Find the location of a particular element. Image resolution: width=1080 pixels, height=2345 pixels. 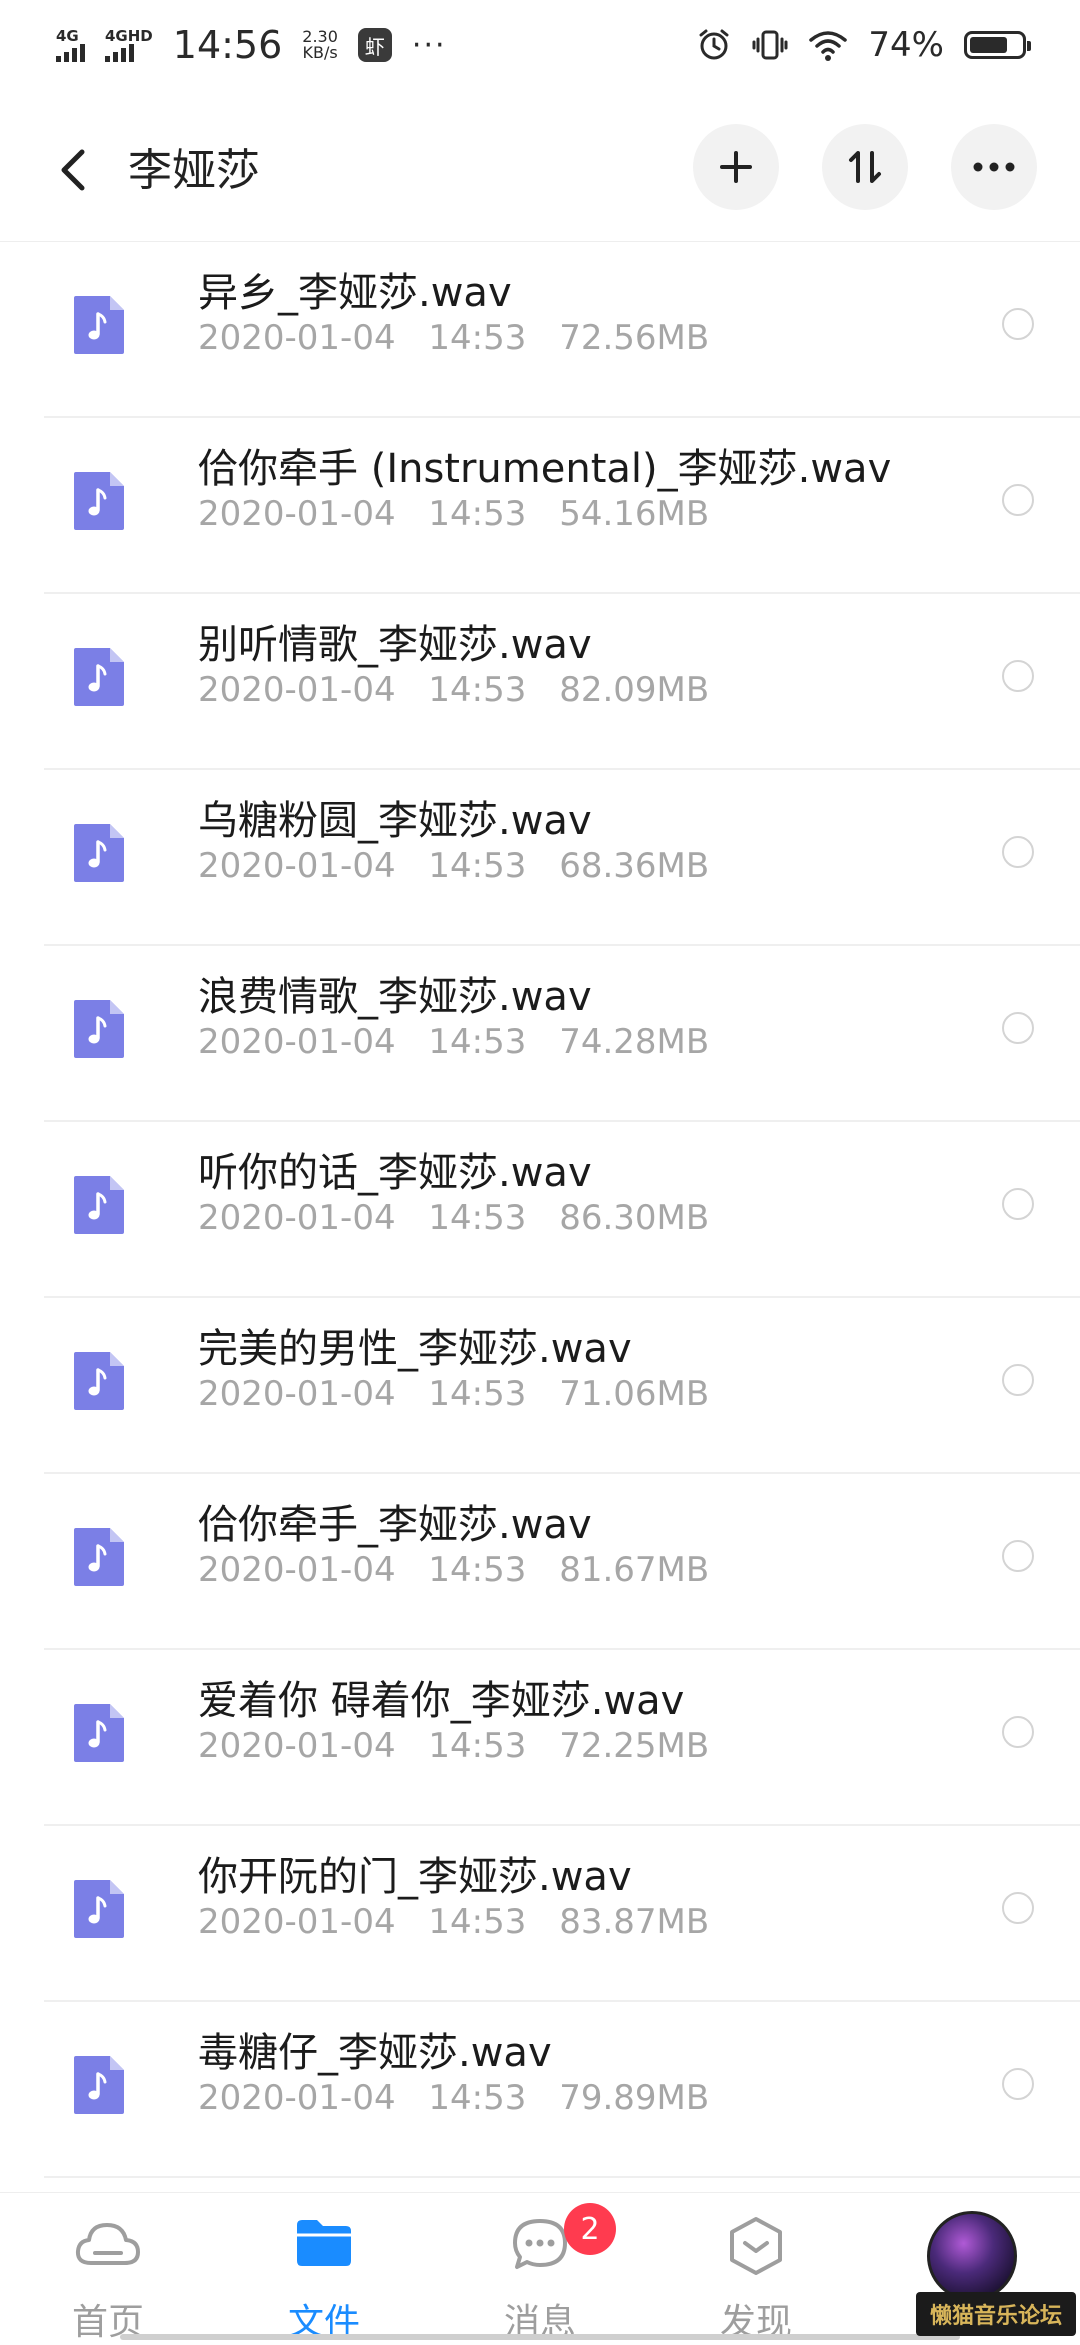

file-size: 79.89MB is located at coordinates (634, 2098).